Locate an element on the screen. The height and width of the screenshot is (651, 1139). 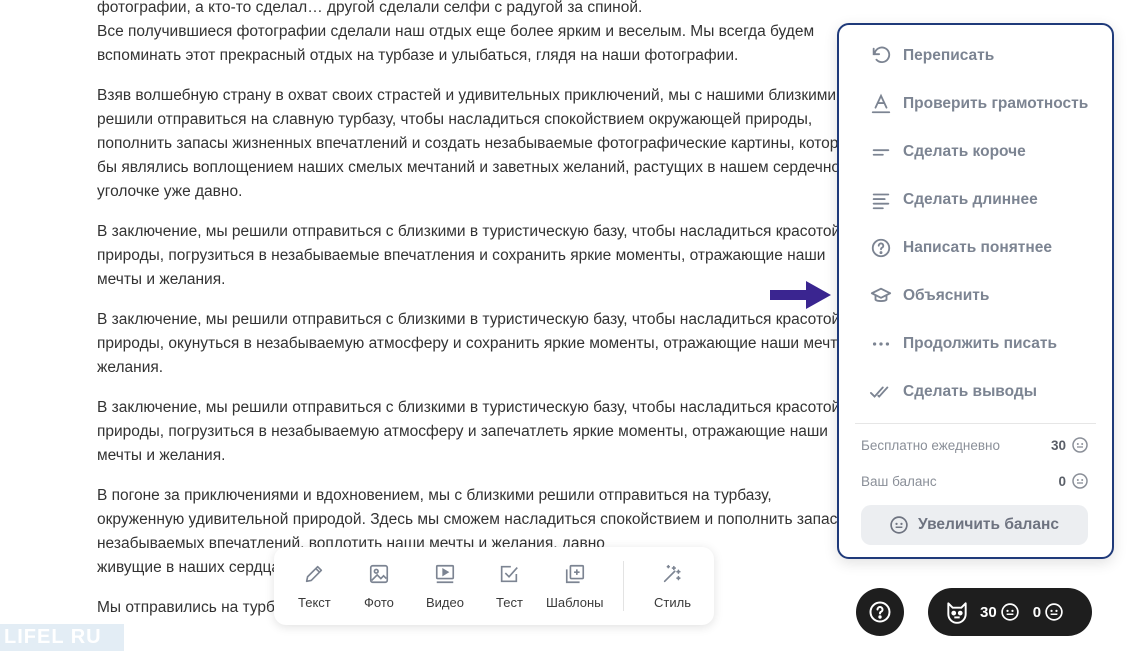
balance-row: Ваш баланс 0 is located at coordinates (974, 481).